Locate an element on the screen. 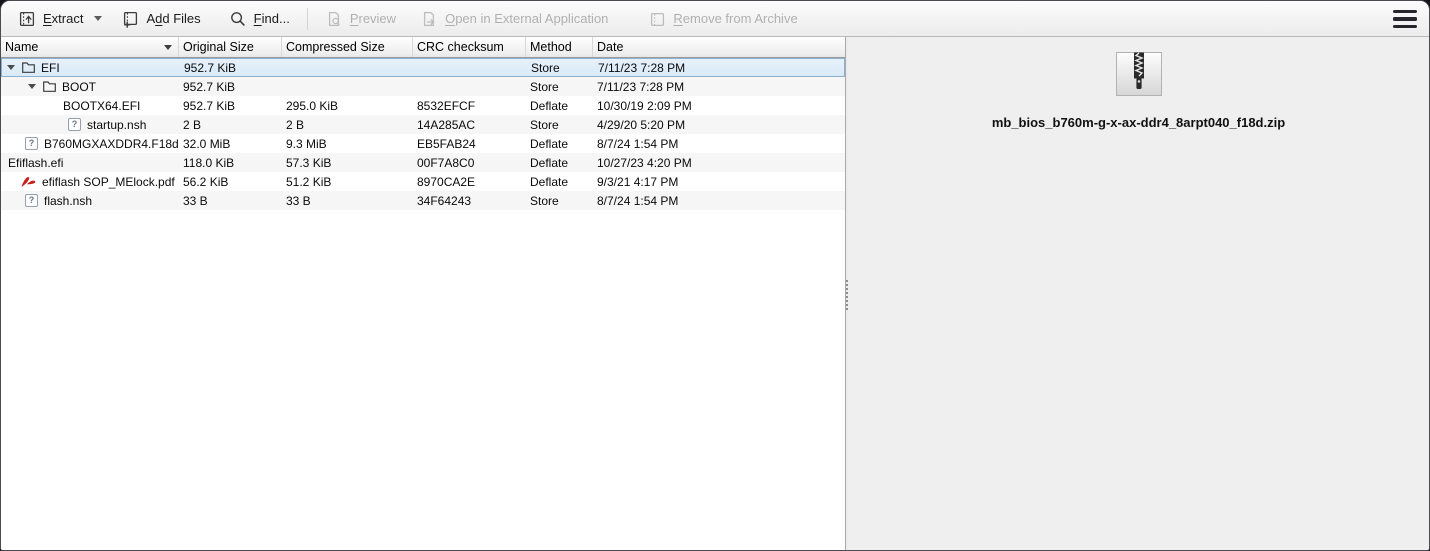  sort-descending-icon is located at coordinates (168, 47).